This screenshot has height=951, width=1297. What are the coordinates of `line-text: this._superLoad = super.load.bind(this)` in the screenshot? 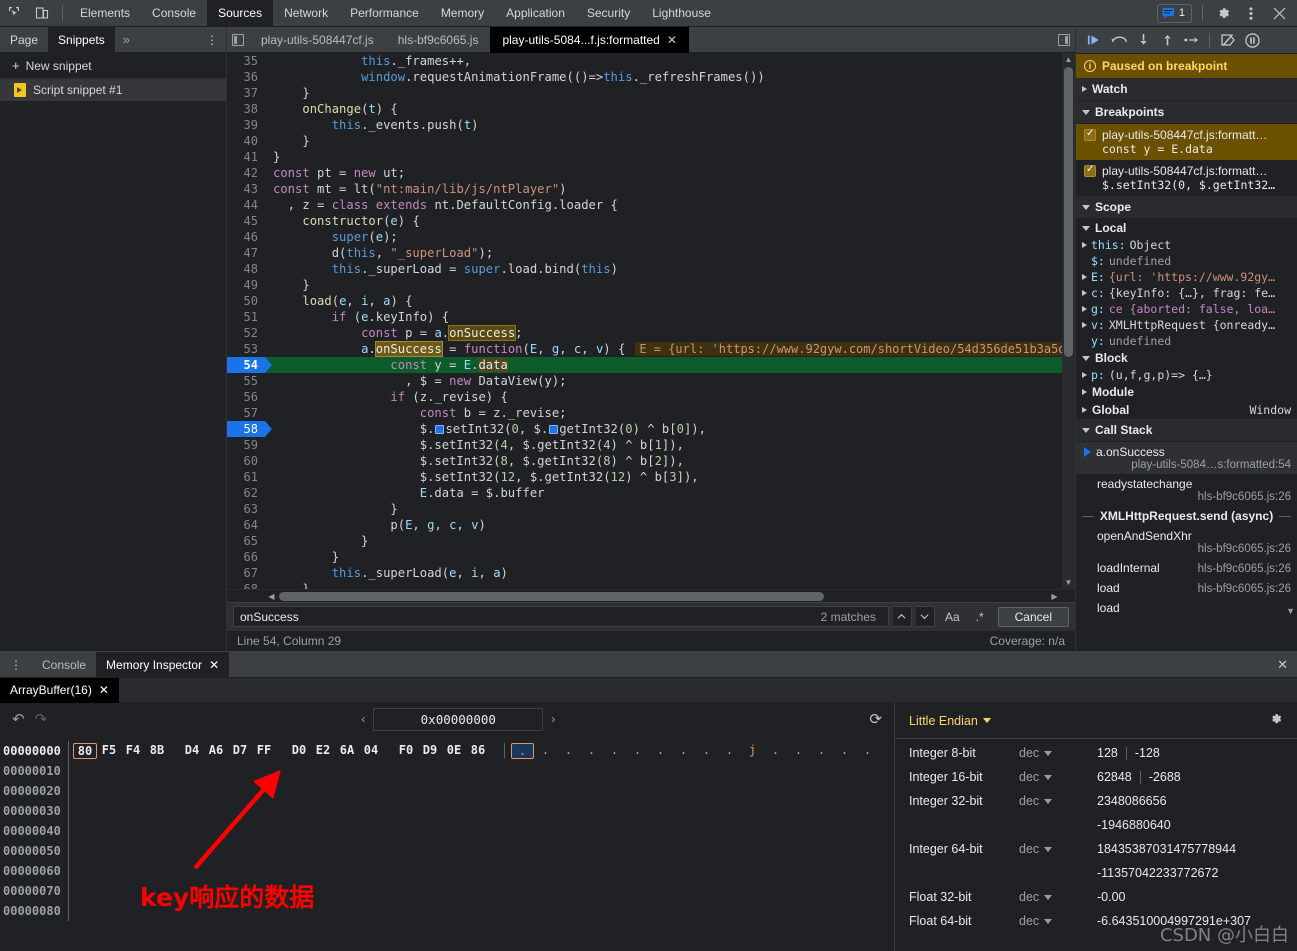 It's located at (670, 269).